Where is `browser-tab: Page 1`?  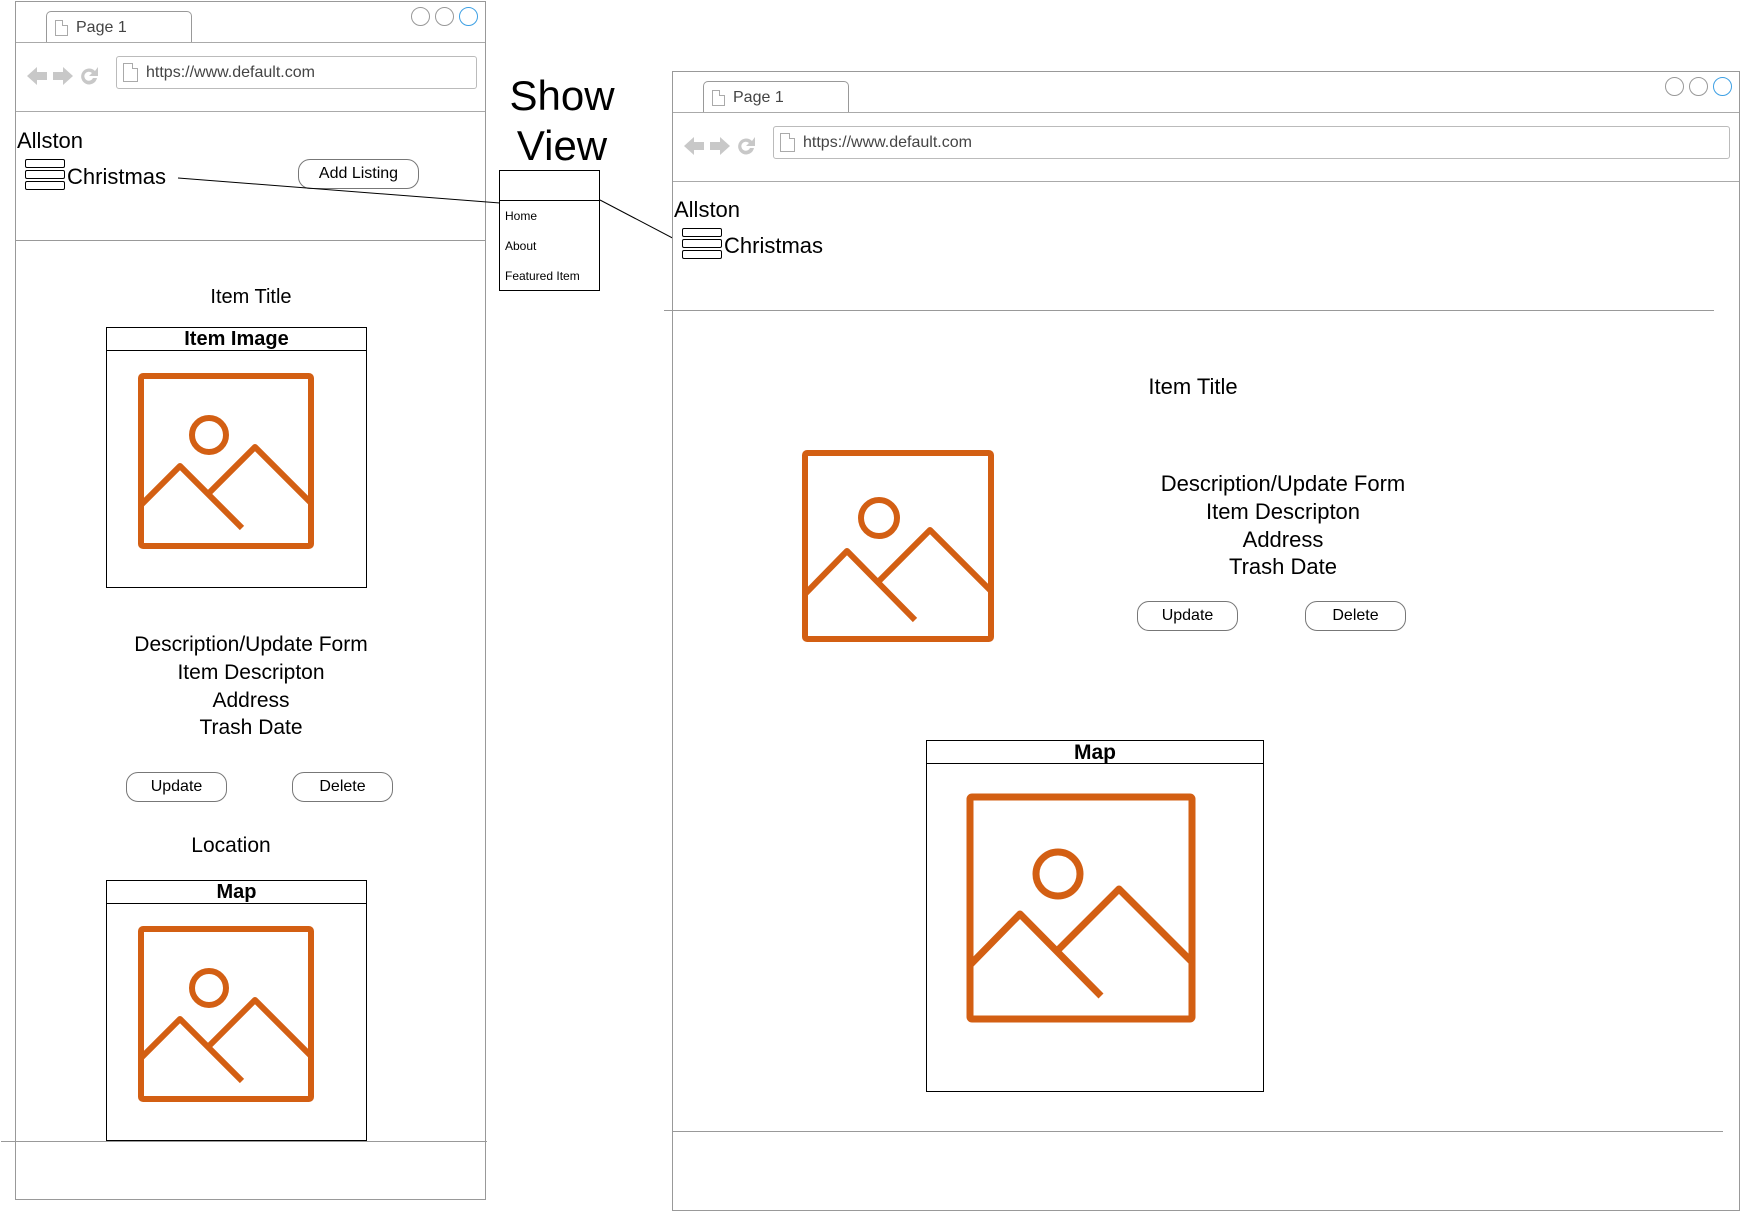
browser-tab: Page 1 is located at coordinates (776, 97).